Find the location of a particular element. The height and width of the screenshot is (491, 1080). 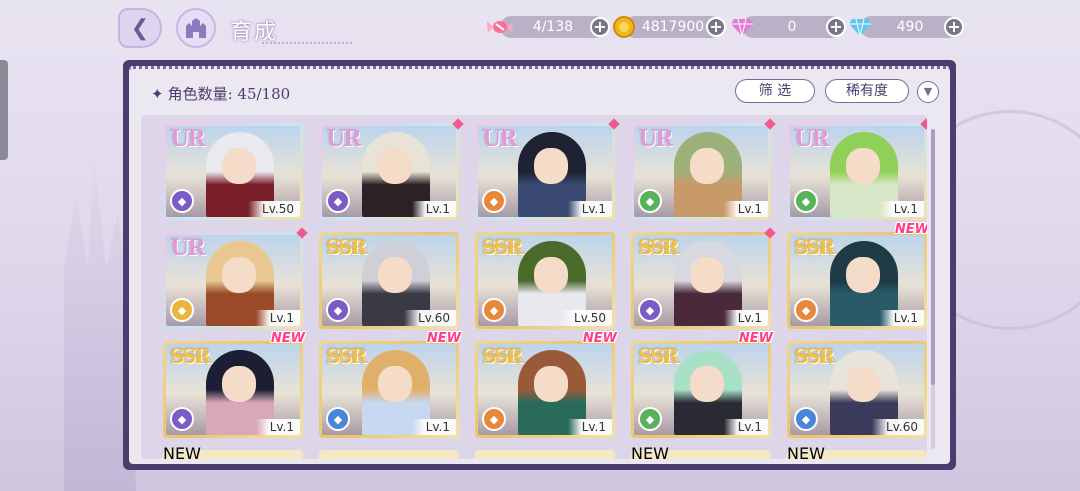

resource-free-gem: 490 + is located at coordinates (906, 27).